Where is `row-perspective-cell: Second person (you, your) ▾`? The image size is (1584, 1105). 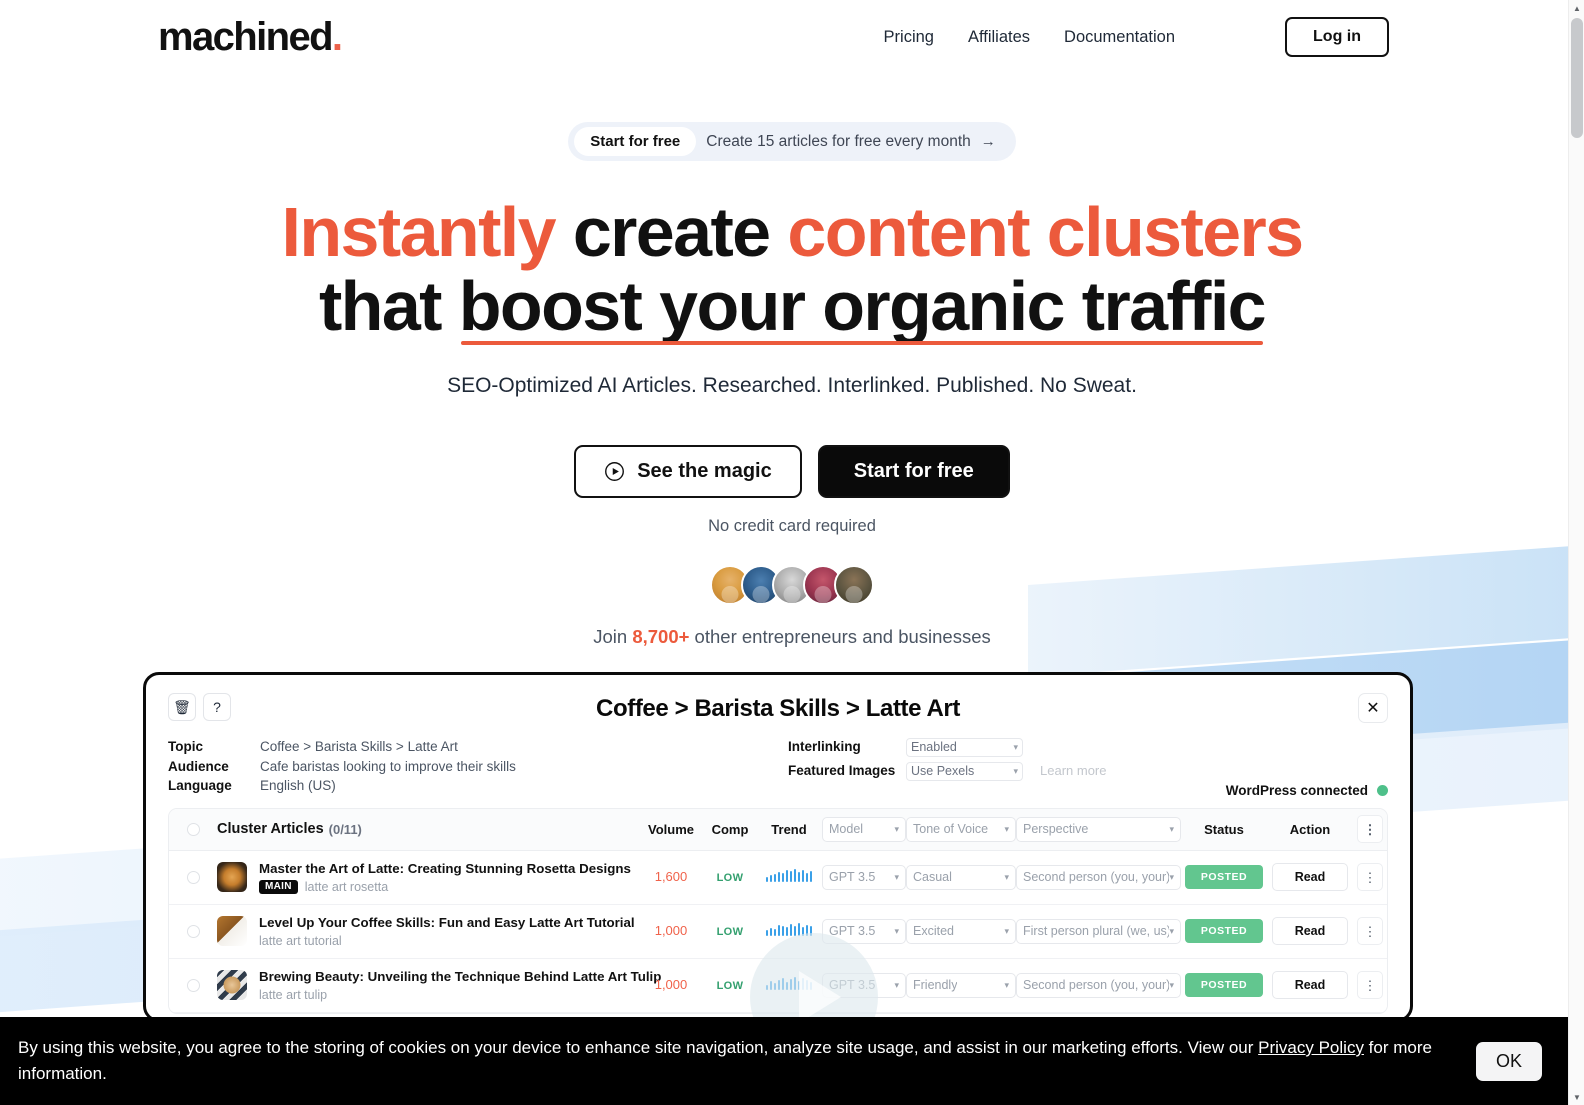 row-perspective-cell: Second person (you, your) ▾ is located at coordinates (1098, 877).